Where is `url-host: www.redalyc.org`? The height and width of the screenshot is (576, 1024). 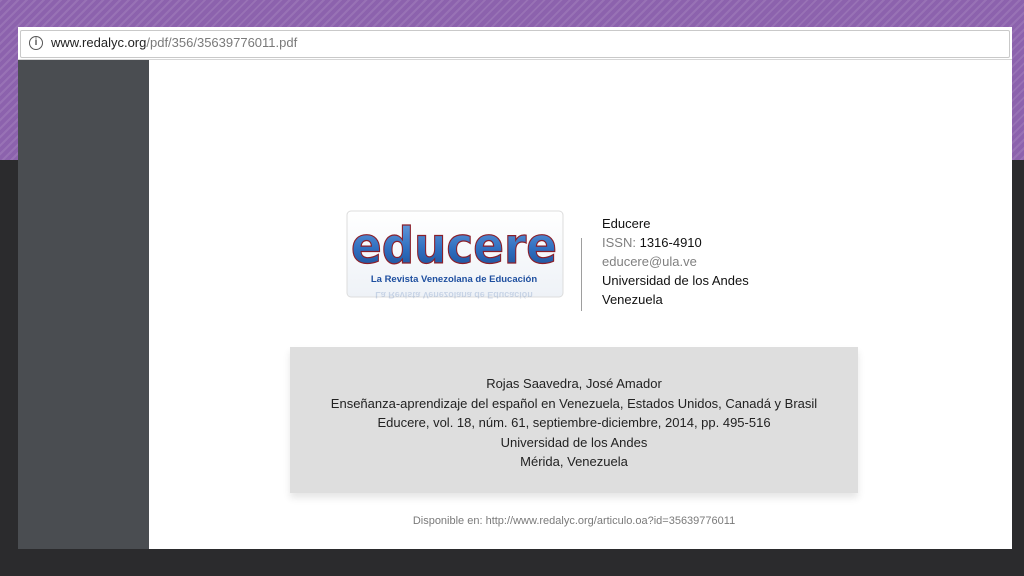 url-host: www.redalyc.org is located at coordinates (99, 42).